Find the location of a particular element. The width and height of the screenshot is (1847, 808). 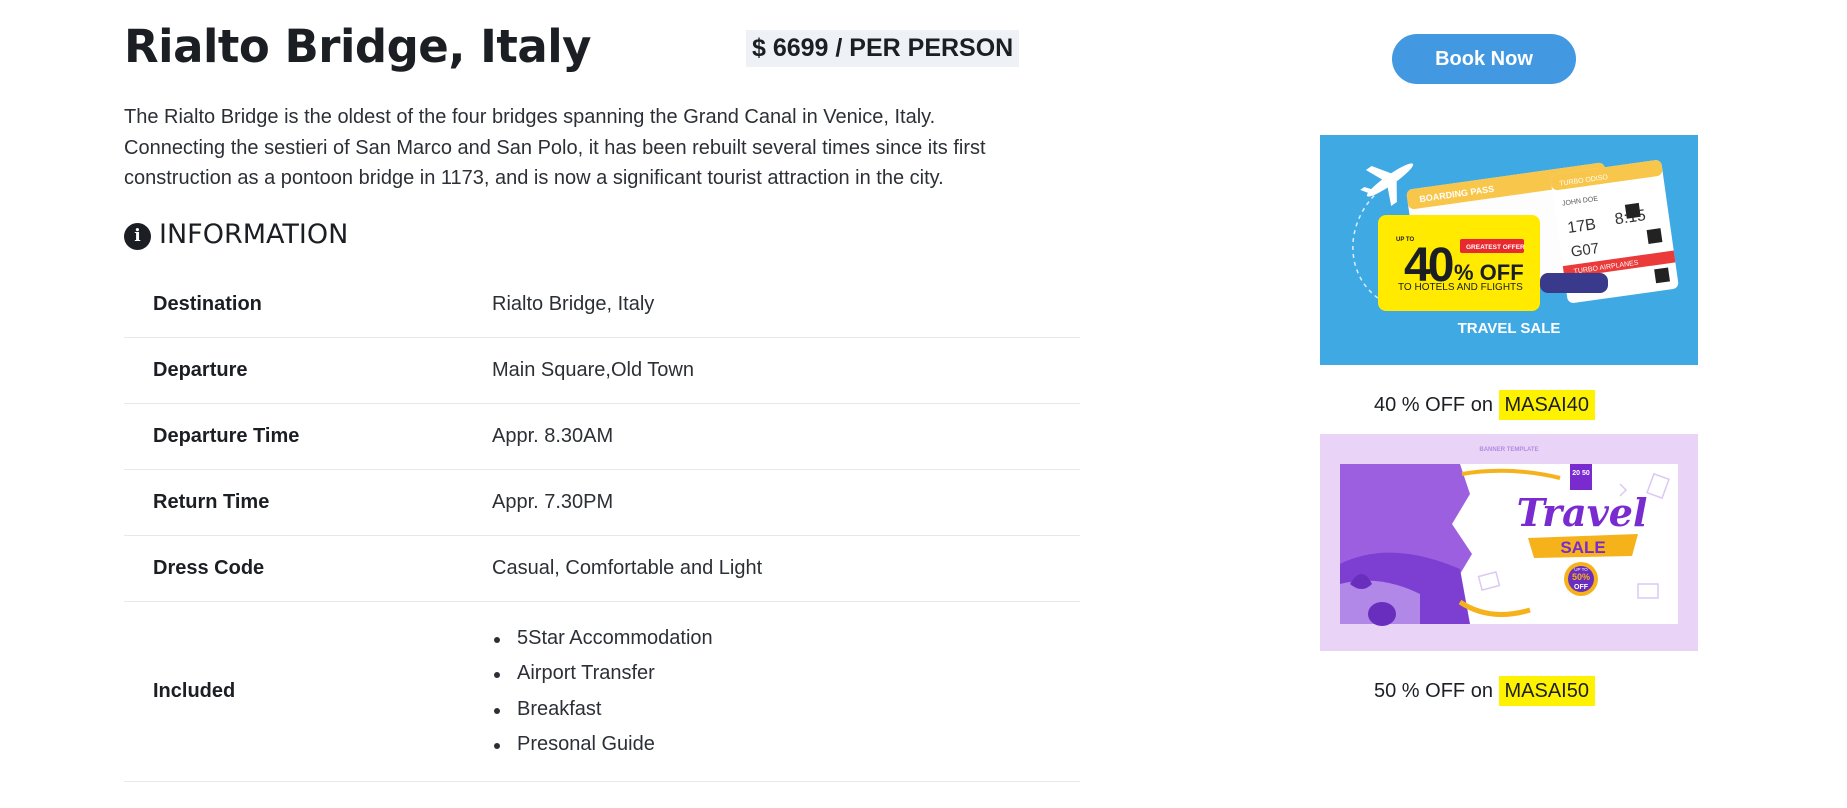

row-value: Casual, Comfortable and Light is located at coordinates (627, 568).